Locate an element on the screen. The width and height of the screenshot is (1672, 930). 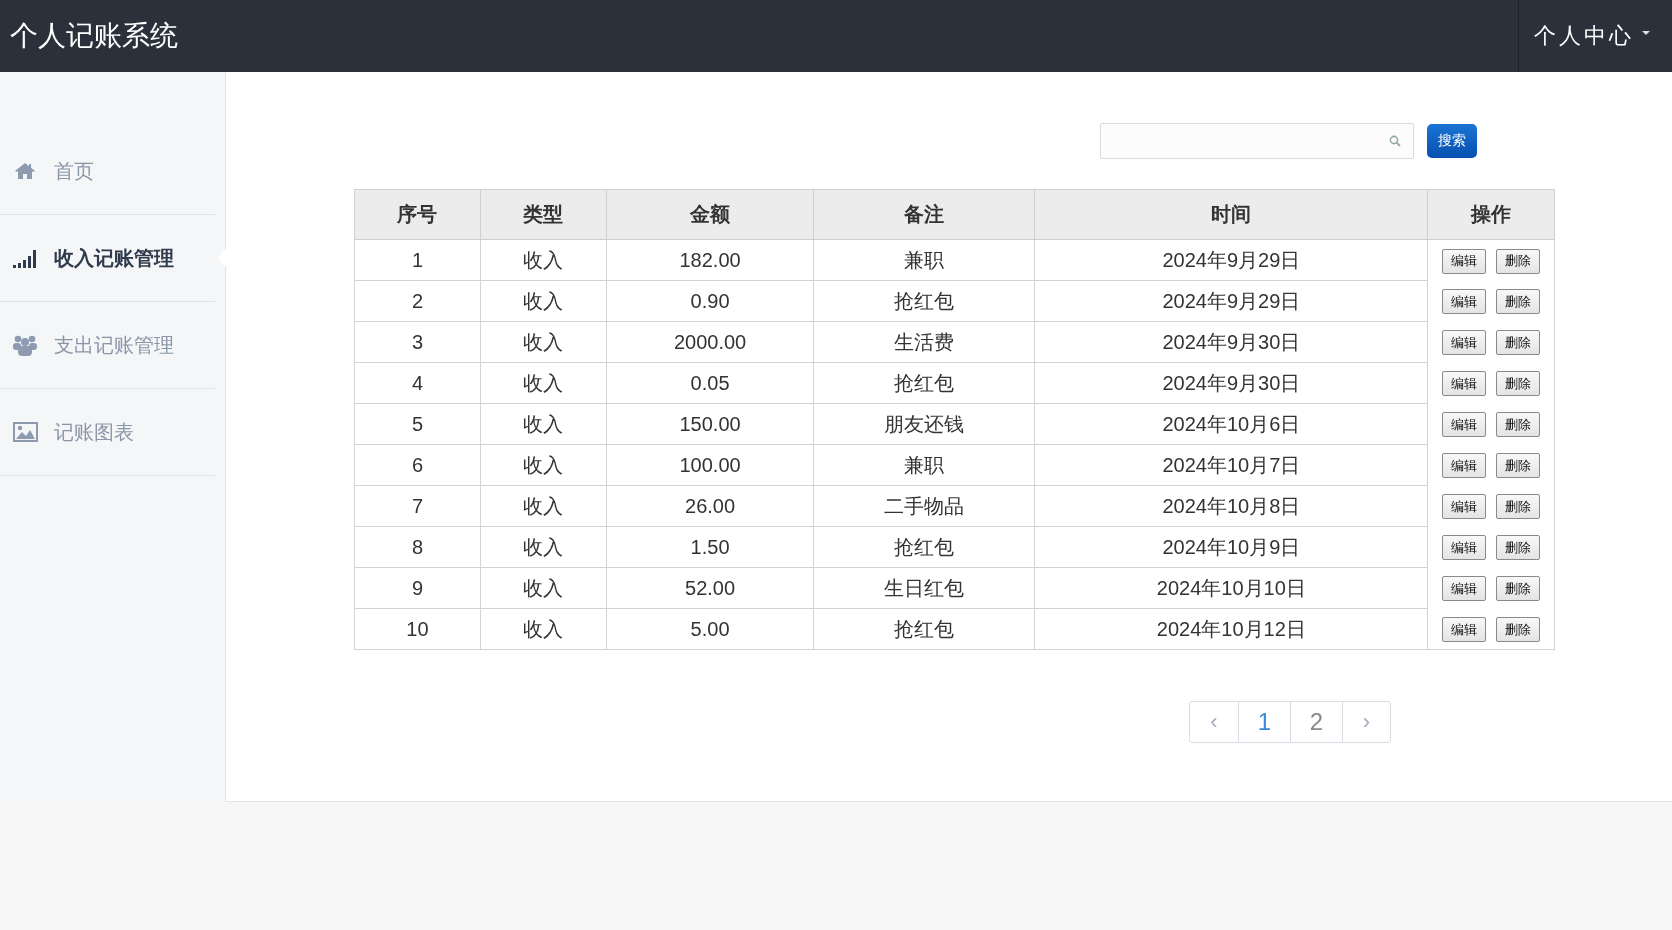
table-cell: 7 is located at coordinates (417, 506).